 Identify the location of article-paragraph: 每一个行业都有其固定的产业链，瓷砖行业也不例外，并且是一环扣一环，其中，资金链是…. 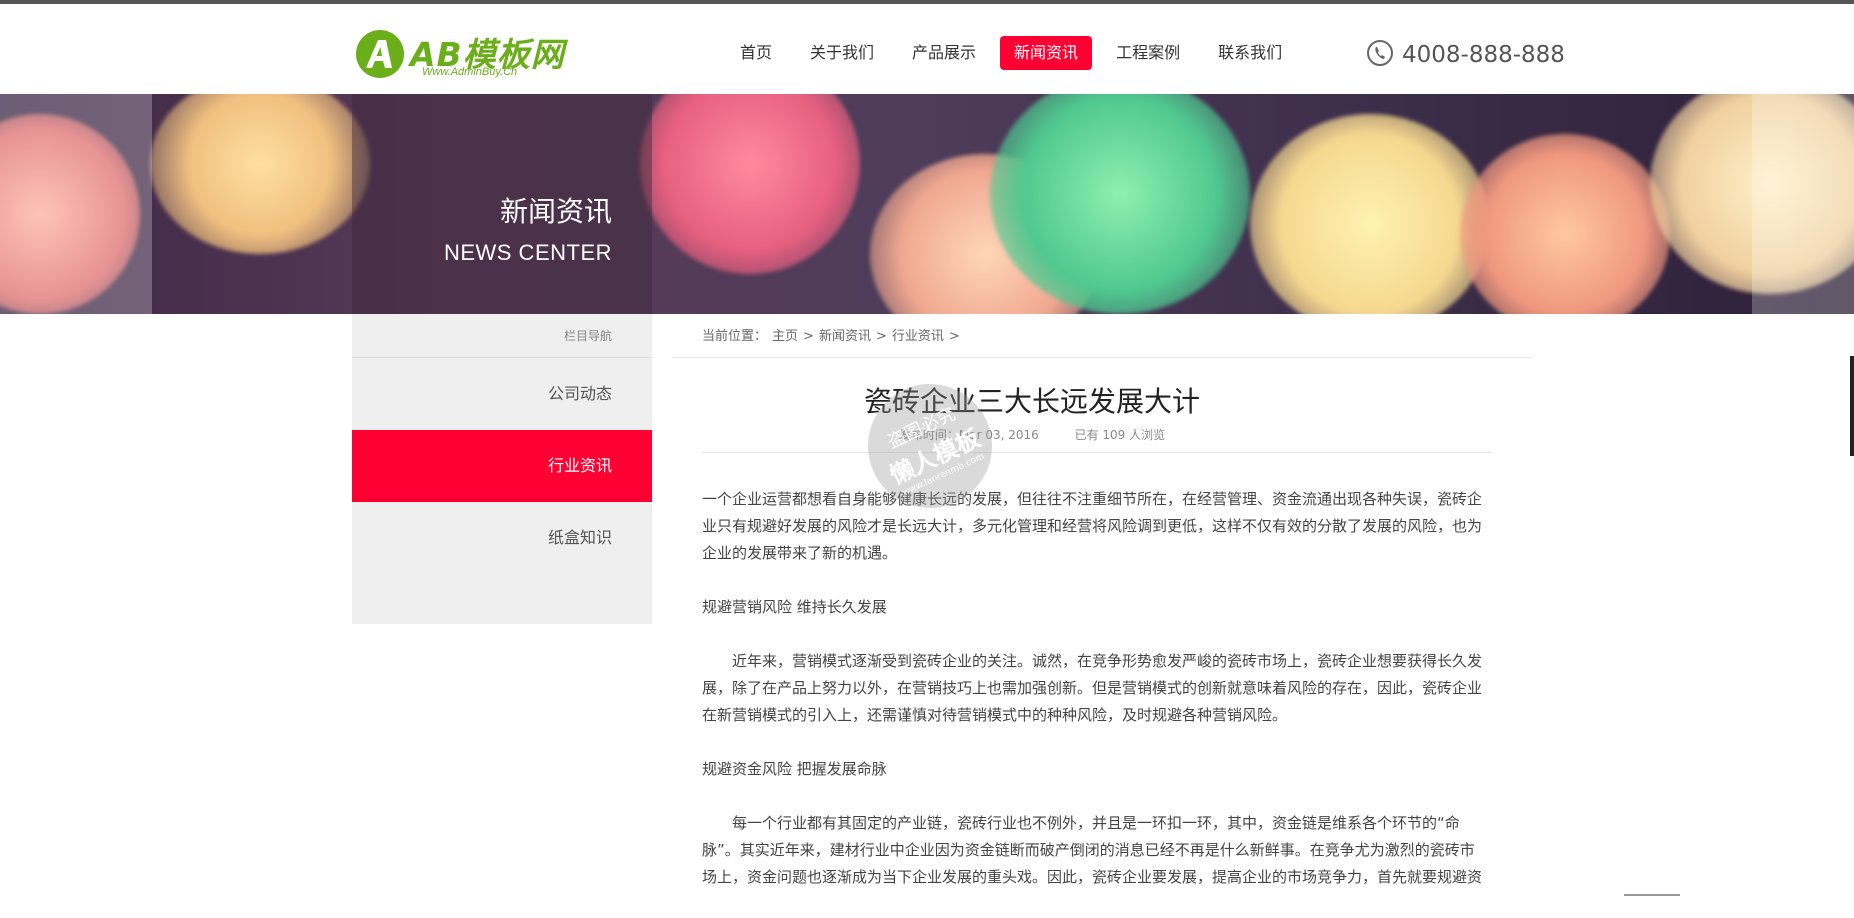
(1092, 850).